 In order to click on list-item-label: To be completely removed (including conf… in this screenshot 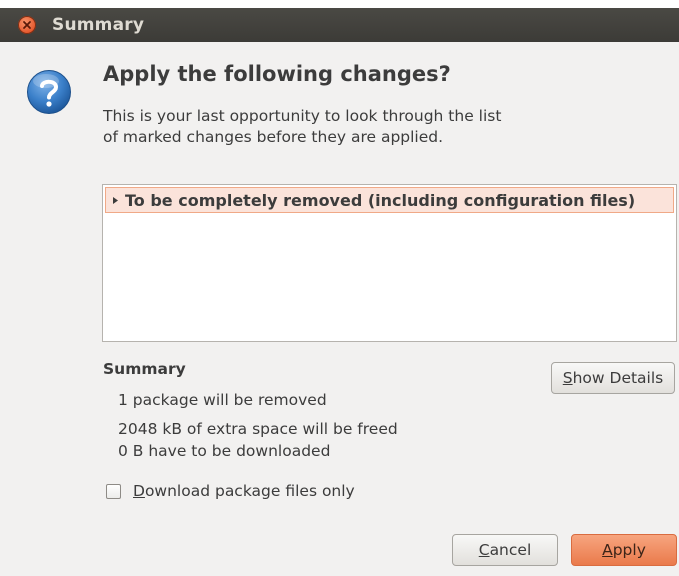, I will do `click(380, 200)`.